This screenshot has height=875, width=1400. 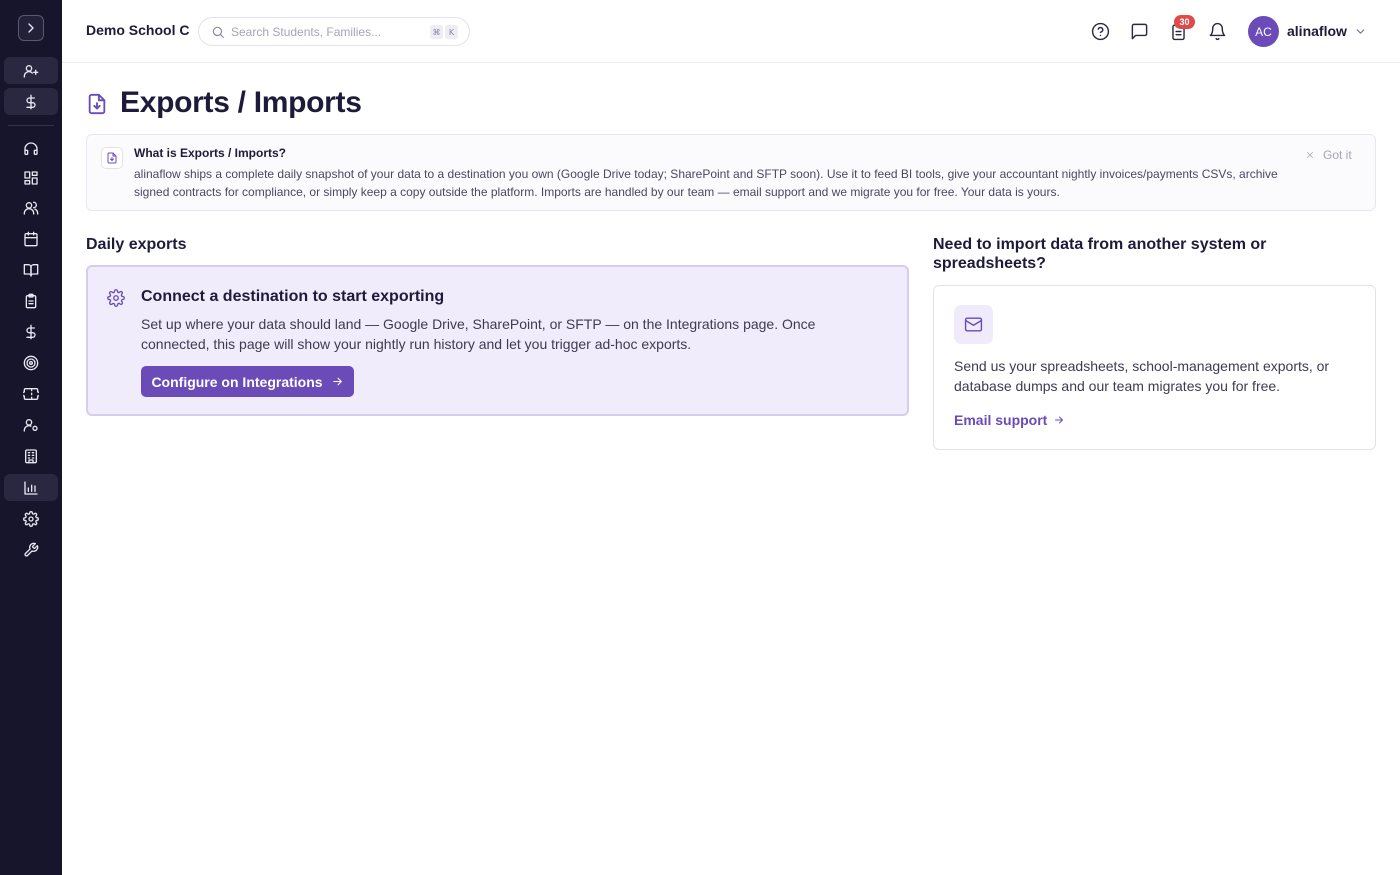 I want to click on shortcut-key-k: K, so click(x=451, y=32).